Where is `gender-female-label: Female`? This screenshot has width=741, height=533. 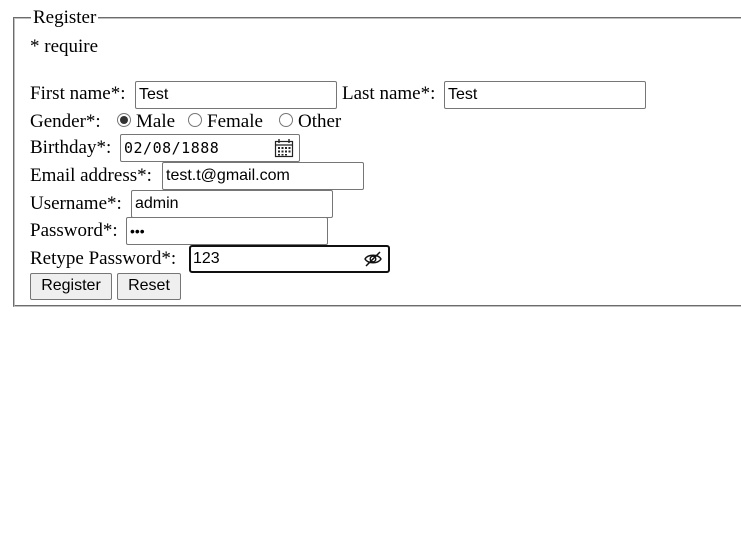
gender-female-label: Female is located at coordinates (235, 122).